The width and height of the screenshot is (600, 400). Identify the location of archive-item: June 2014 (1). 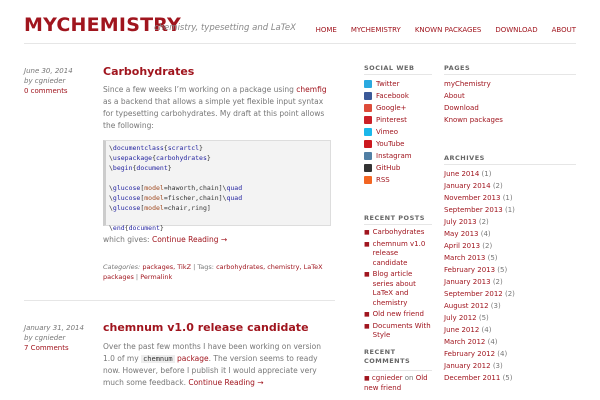
(479, 174).